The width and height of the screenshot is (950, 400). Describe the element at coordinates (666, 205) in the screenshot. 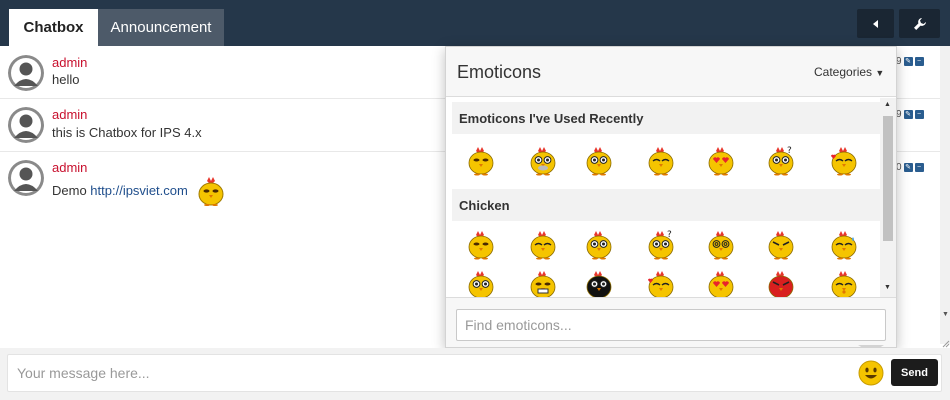

I see `section-chicken: Chicken` at that location.